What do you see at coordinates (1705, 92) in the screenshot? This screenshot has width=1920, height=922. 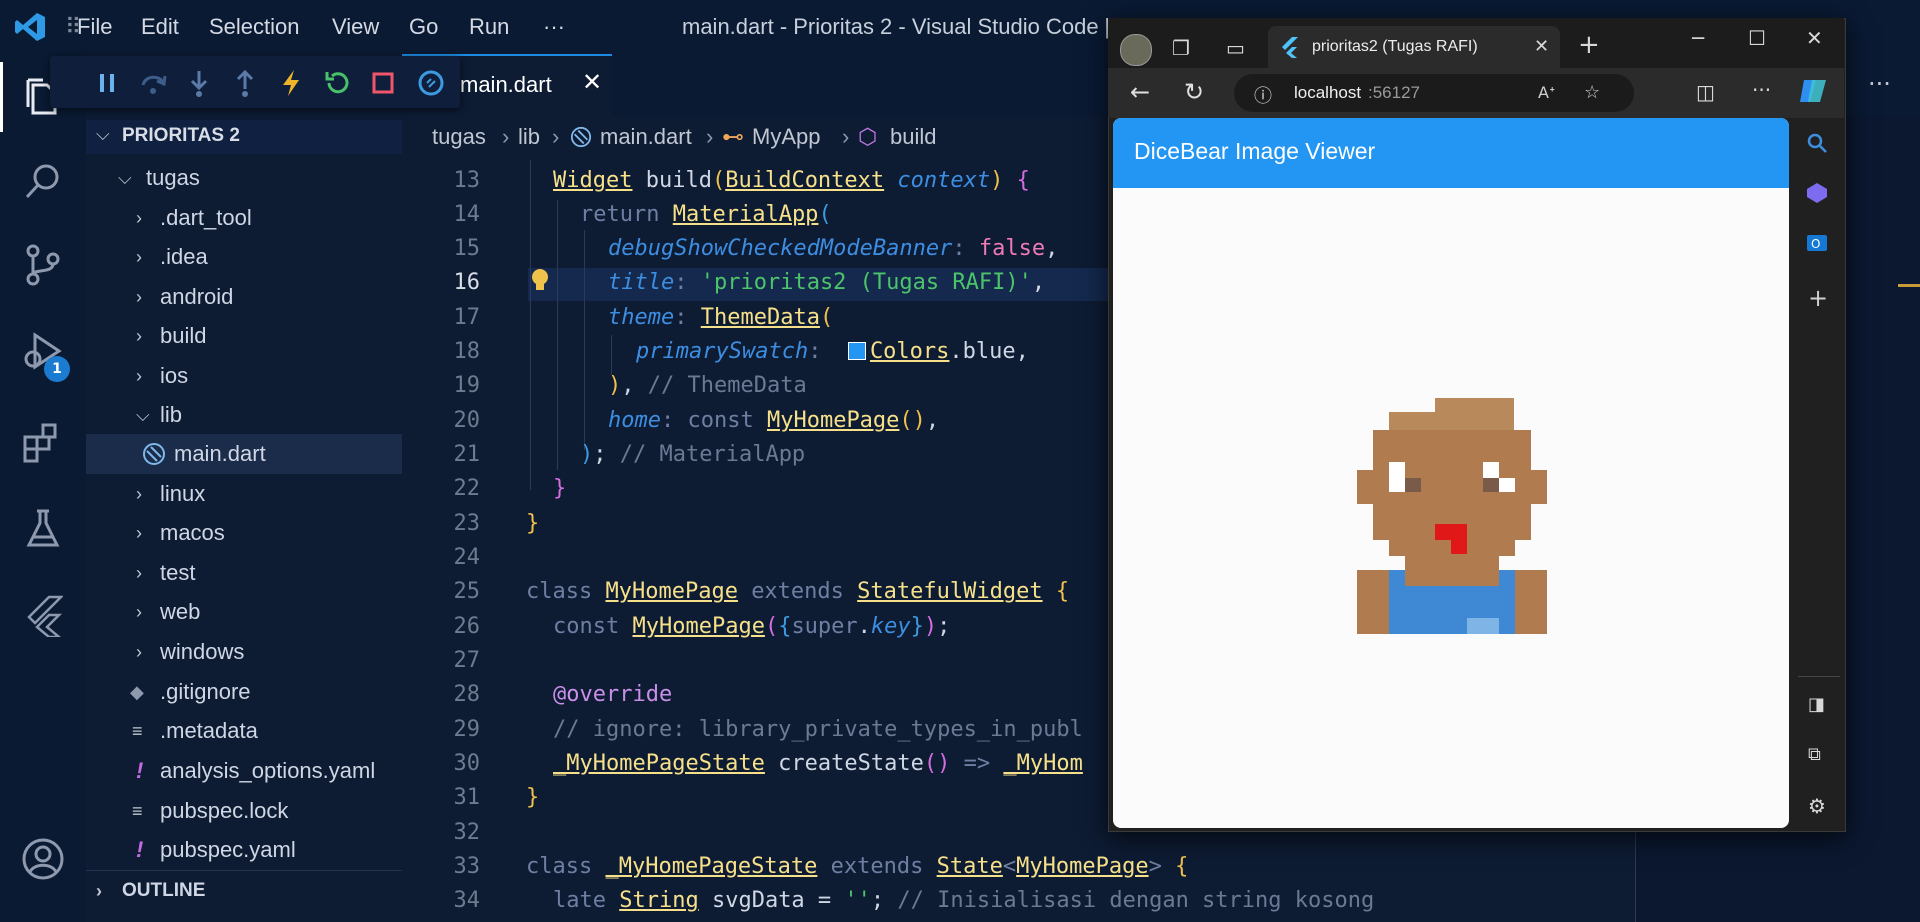 I see `split-screen-icon: ◫` at bounding box center [1705, 92].